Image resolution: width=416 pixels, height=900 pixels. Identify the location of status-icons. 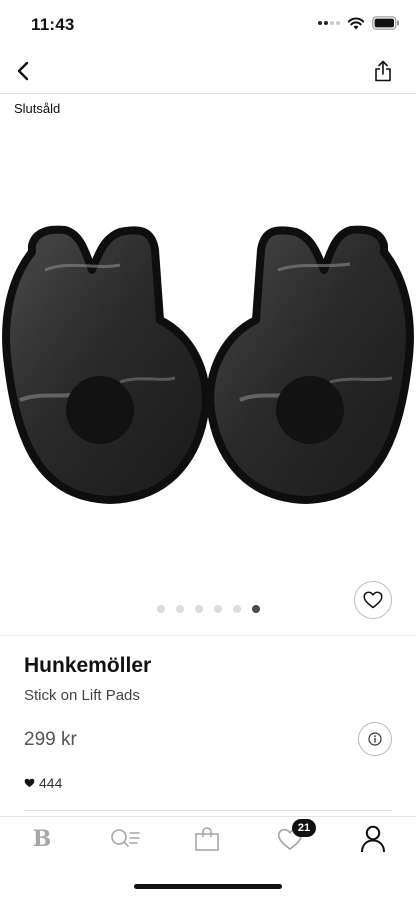
(359, 23).